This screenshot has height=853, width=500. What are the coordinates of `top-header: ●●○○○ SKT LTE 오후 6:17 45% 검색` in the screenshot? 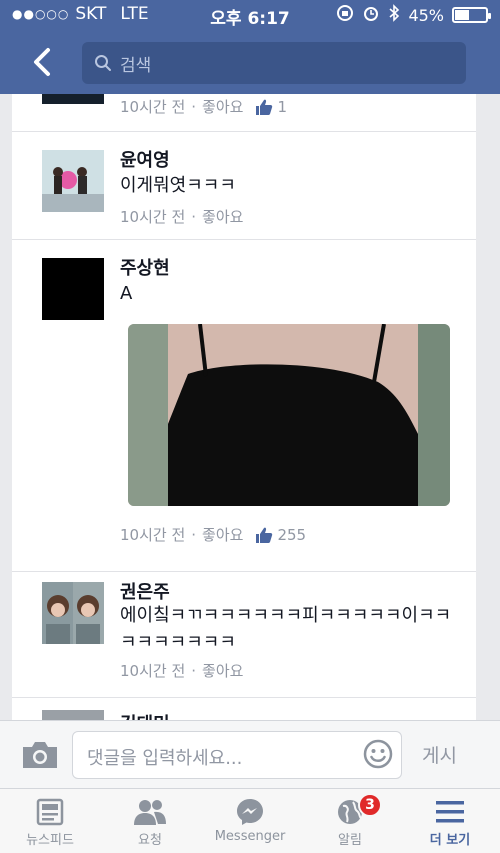 It's located at (250, 47).